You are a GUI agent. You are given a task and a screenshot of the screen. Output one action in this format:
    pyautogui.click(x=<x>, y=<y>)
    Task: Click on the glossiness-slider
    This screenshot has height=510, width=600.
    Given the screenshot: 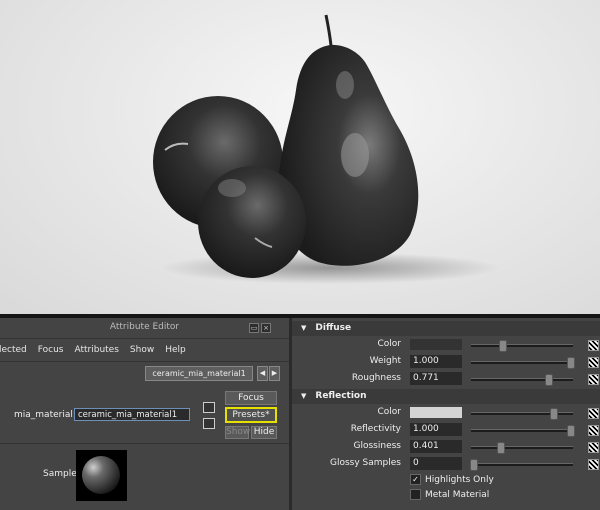 What is the action you would take?
    pyautogui.click(x=522, y=448)
    